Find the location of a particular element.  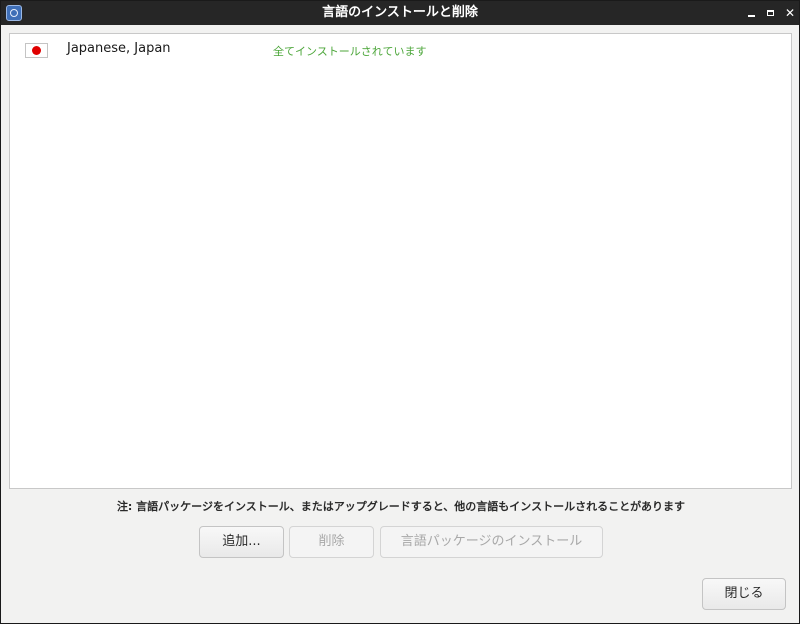

minimize-icon is located at coordinates (751, 16).